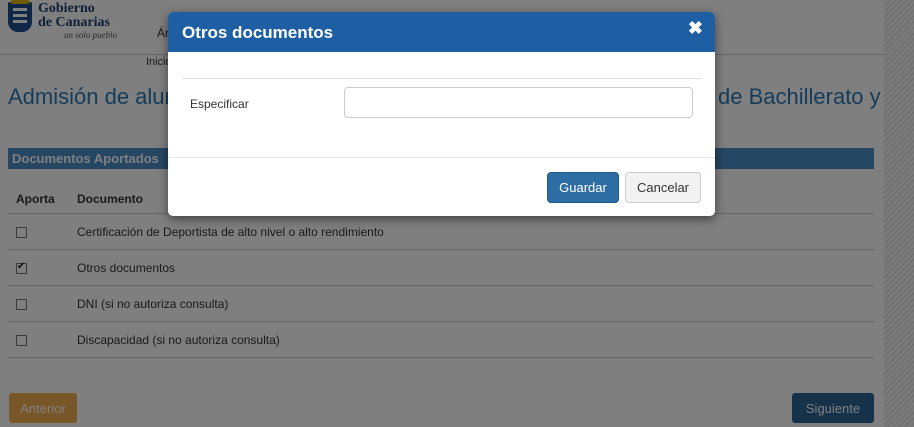 Image resolution: width=914 pixels, height=427 pixels. Describe the element at coordinates (695, 28) in the screenshot. I see `close-icon: ✖` at that location.